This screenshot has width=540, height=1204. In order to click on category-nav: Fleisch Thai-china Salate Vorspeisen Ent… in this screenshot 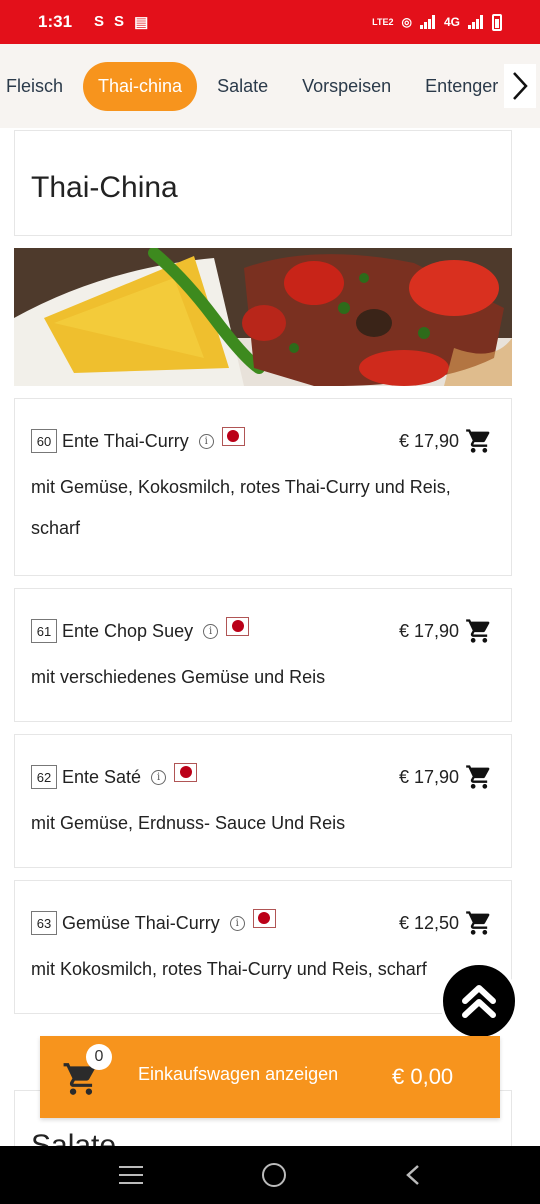, I will do `click(270, 86)`.